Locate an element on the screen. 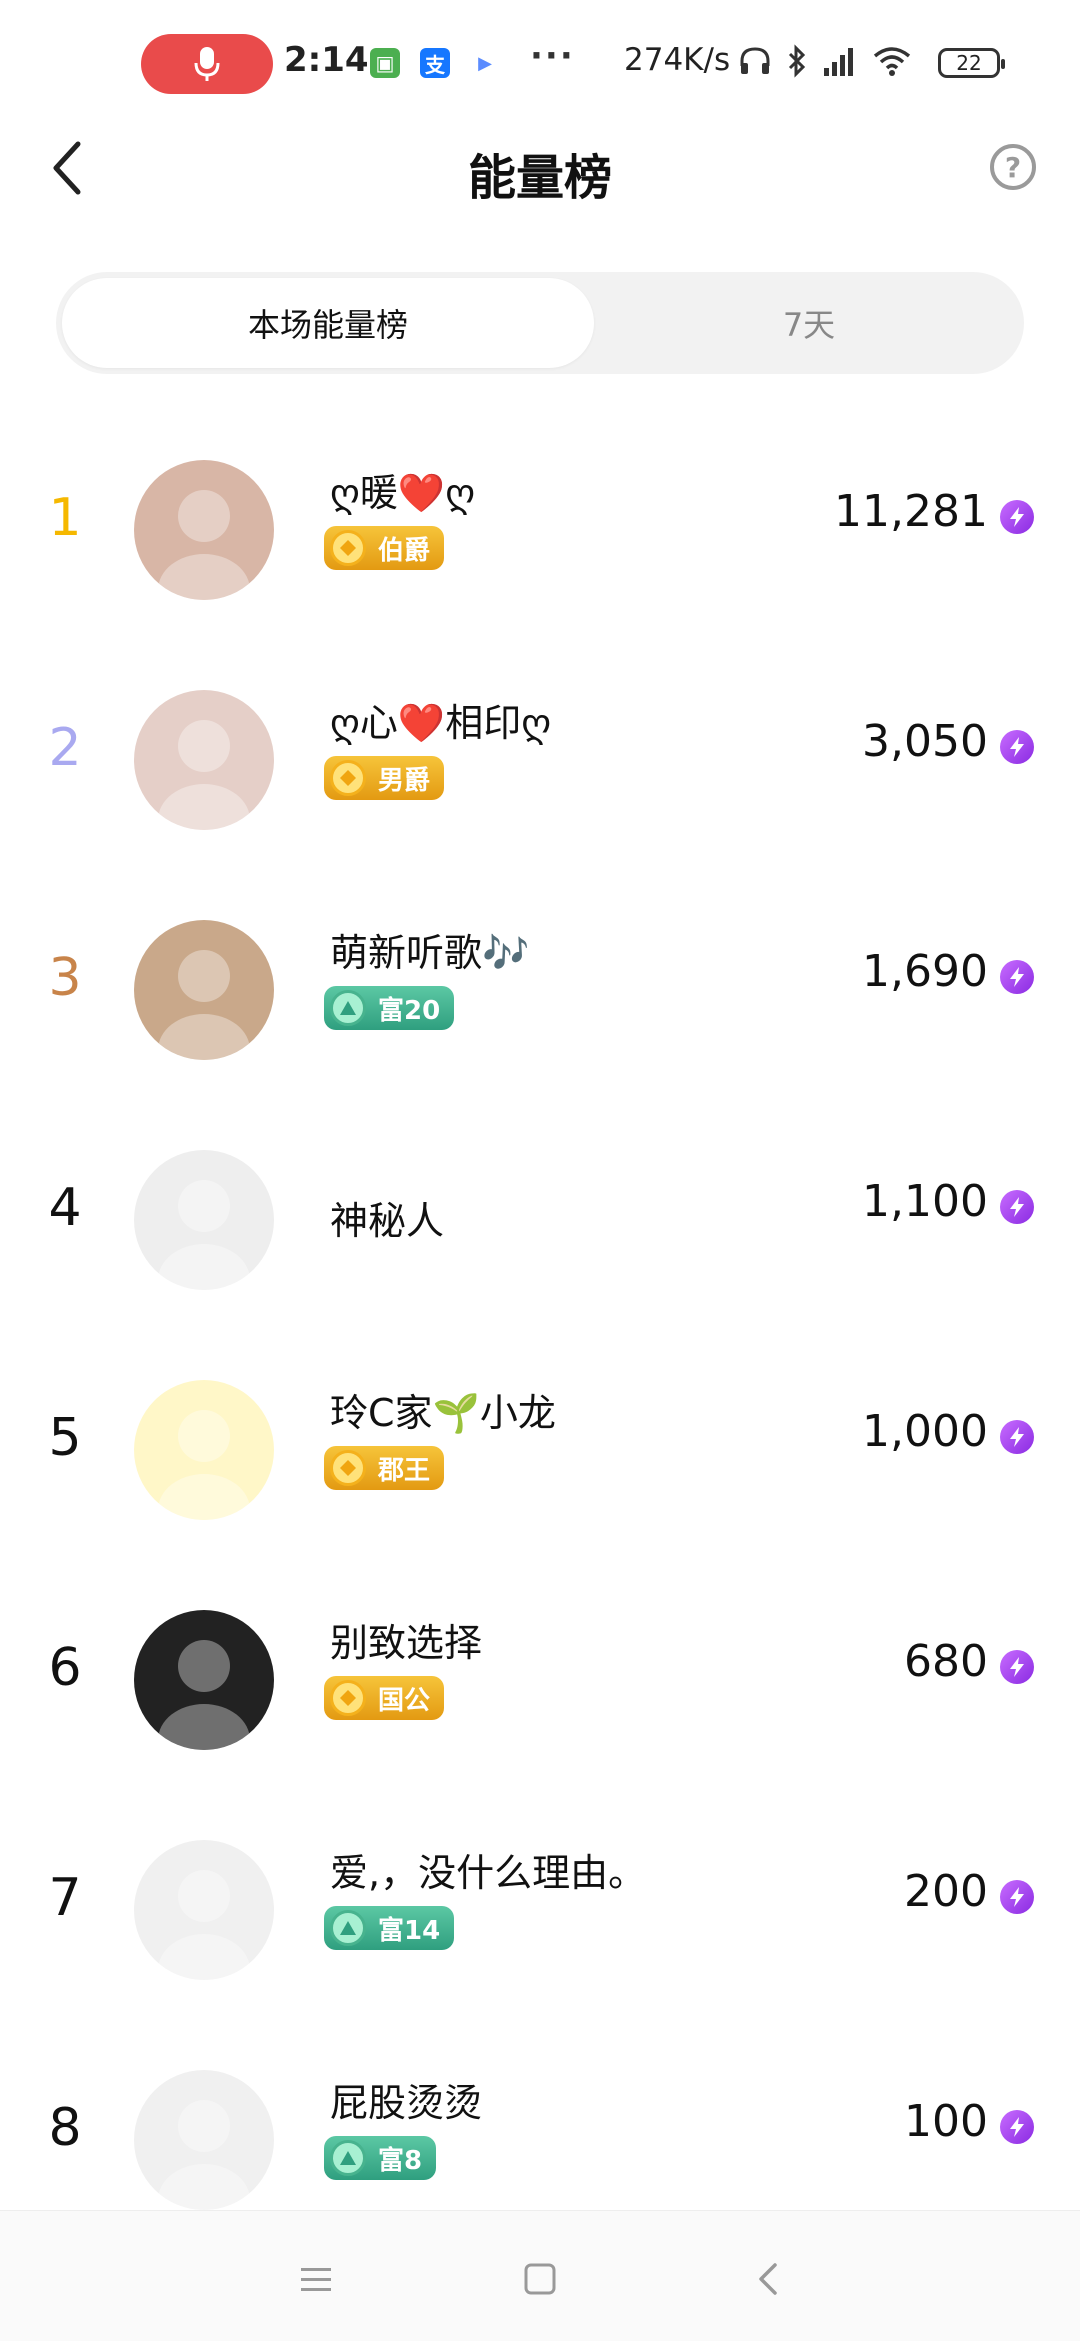 The image size is (1080, 2341). battery-icon: 22 is located at coordinates (971, 63).